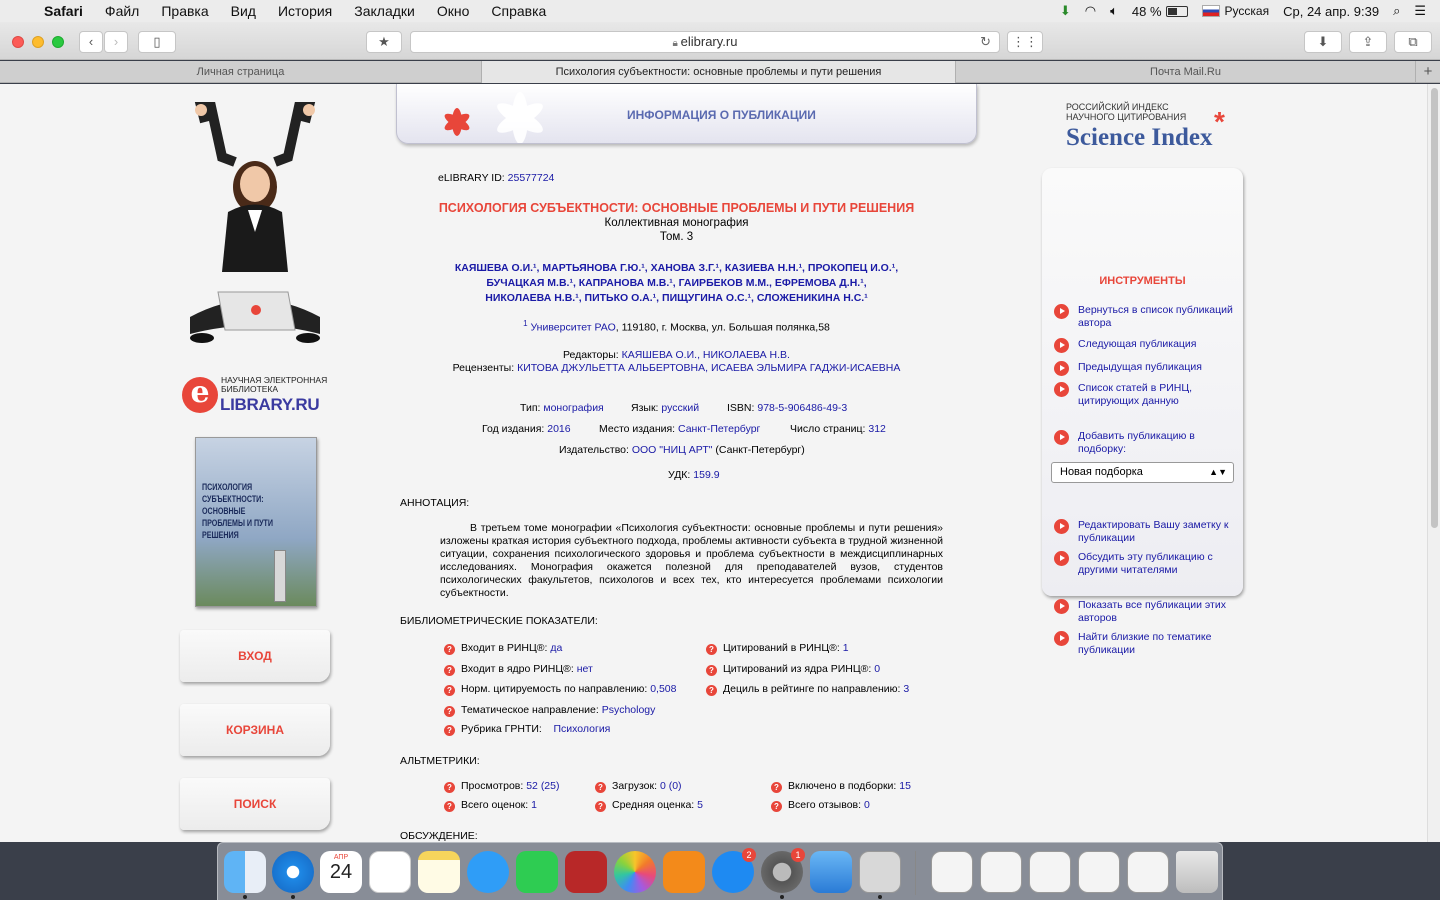 The width and height of the screenshot is (1440, 900). What do you see at coordinates (1144, 345) in the screenshot?
I see `tool-next-publication: Следующая публикация` at bounding box center [1144, 345].